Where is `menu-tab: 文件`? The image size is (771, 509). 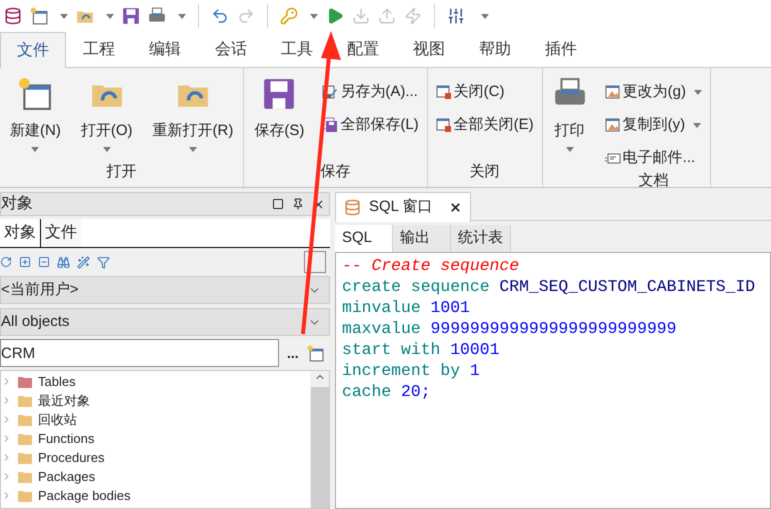
menu-tab: 文件 is located at coordinates (33, 50).